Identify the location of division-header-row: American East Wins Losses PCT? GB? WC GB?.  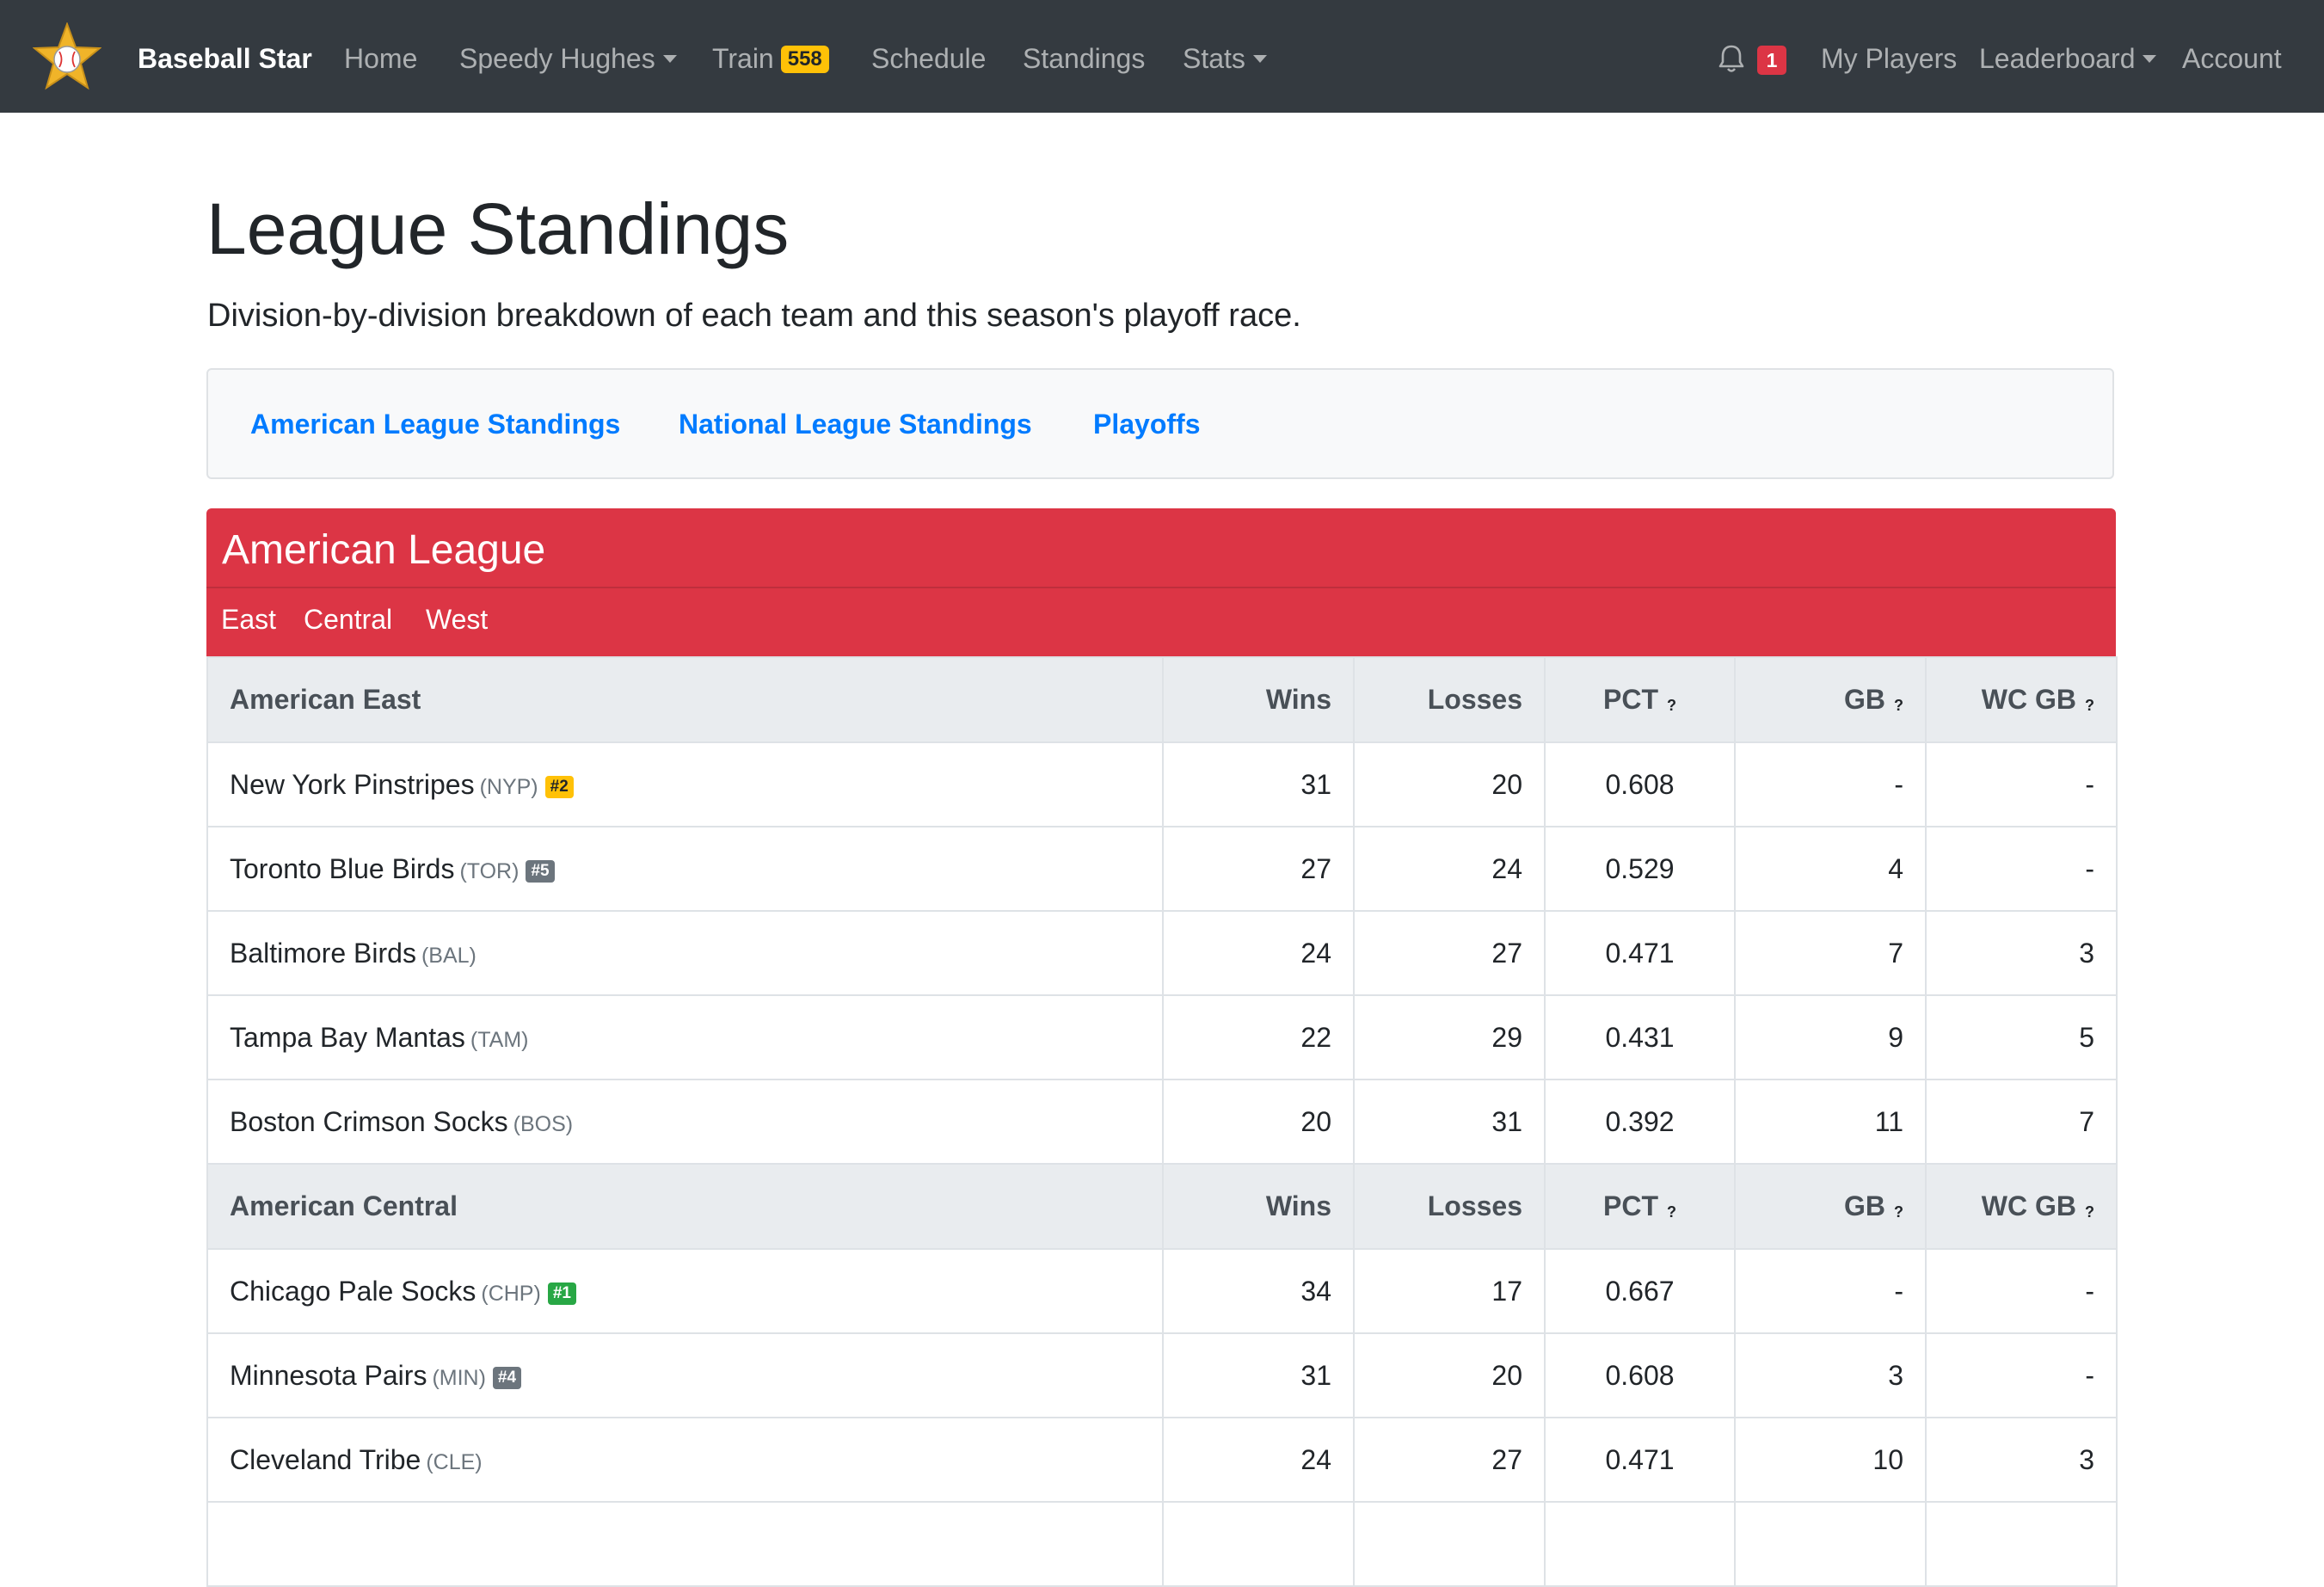
(1162, 699).